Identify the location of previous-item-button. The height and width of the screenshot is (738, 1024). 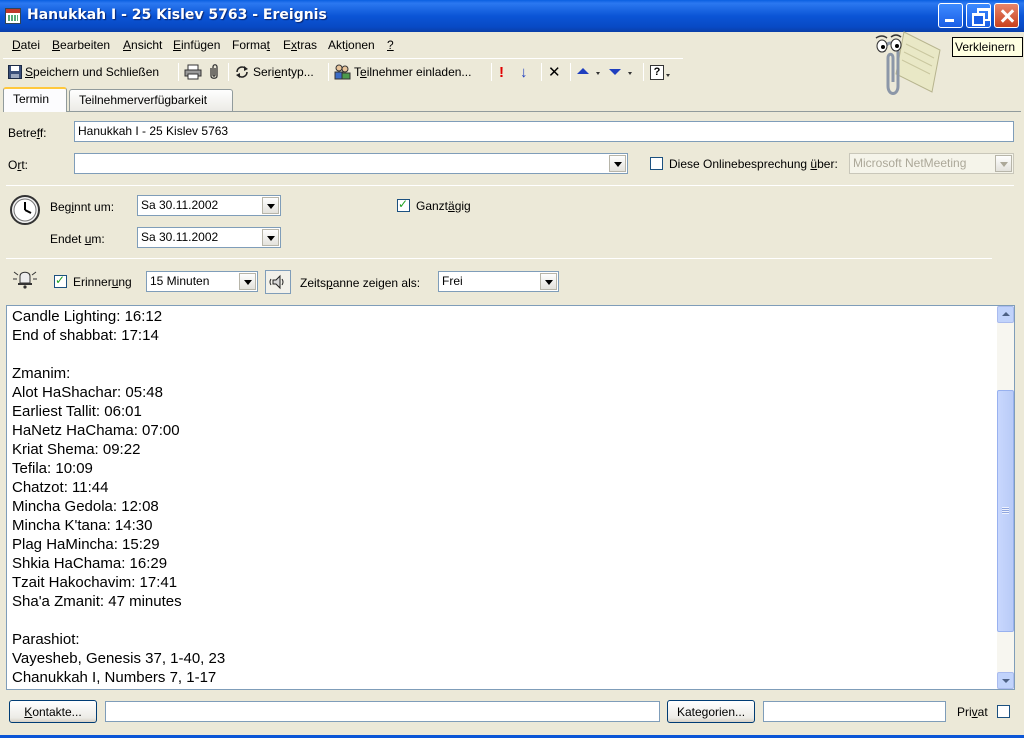
(589, 72).